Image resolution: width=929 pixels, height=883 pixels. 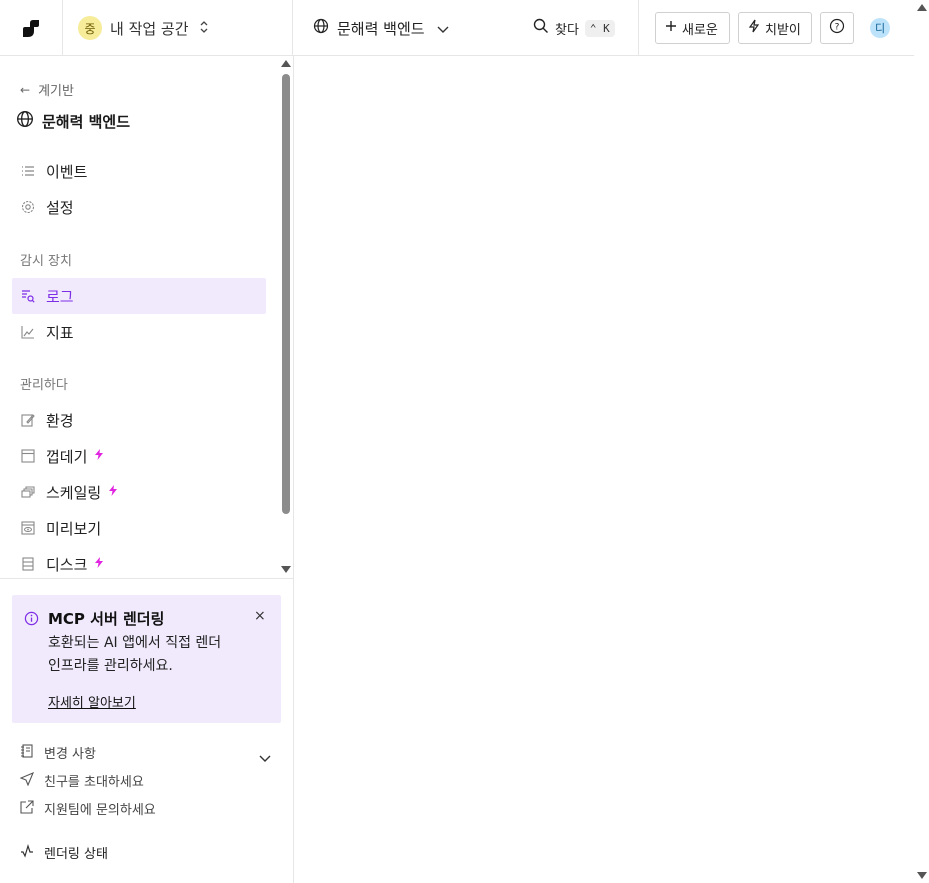 What do you see at coordinates (139, 332) in the screenshot?
I see `sidebar-item-metrics: 지표` at bounding box center [139, 332].